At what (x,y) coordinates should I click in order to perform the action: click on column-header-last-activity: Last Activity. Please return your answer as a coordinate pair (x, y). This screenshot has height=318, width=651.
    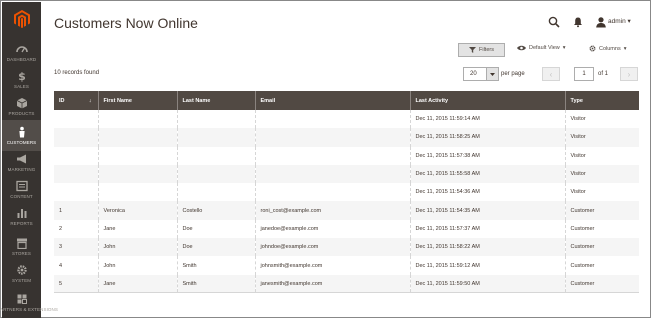
    Looking at the image, I should click on (487, 100).